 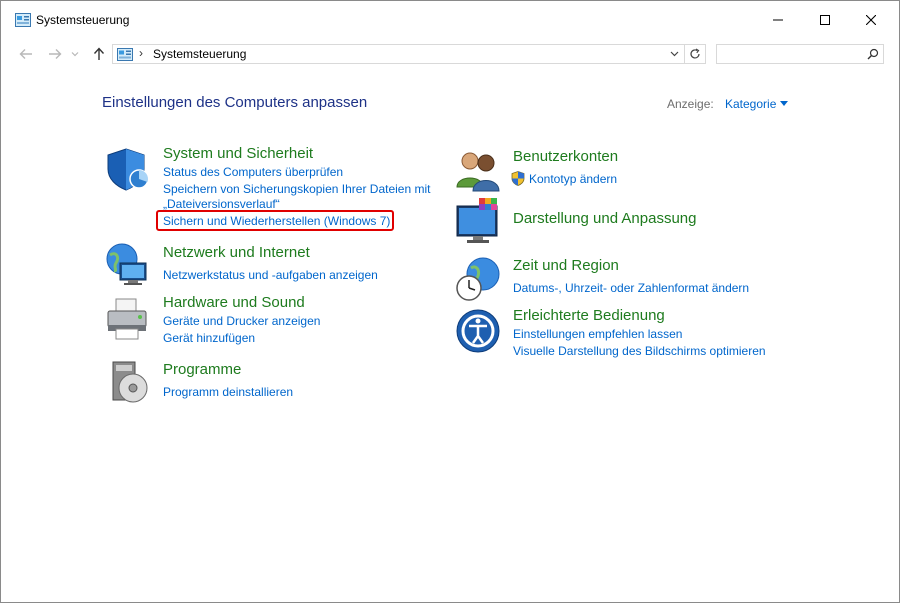 I want to click on highlight-box, so click(x=275, y=220).